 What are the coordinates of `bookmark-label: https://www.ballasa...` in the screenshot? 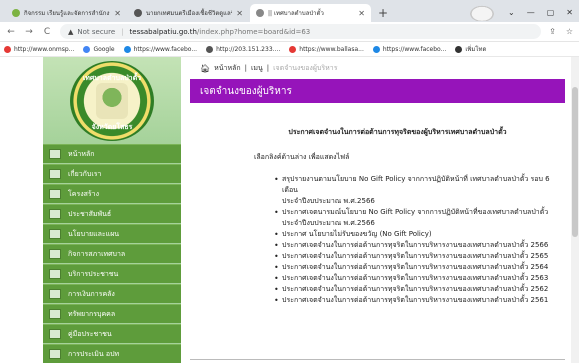 It's located at (331, 49).